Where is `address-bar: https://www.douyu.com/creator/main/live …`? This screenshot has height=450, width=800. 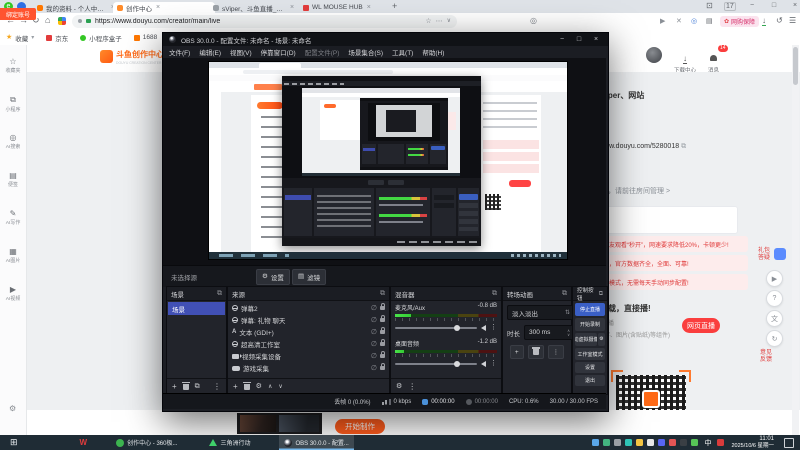
address-bar: https://www.douyu.com/creator/main/live … is located at coordinates (264, 21).